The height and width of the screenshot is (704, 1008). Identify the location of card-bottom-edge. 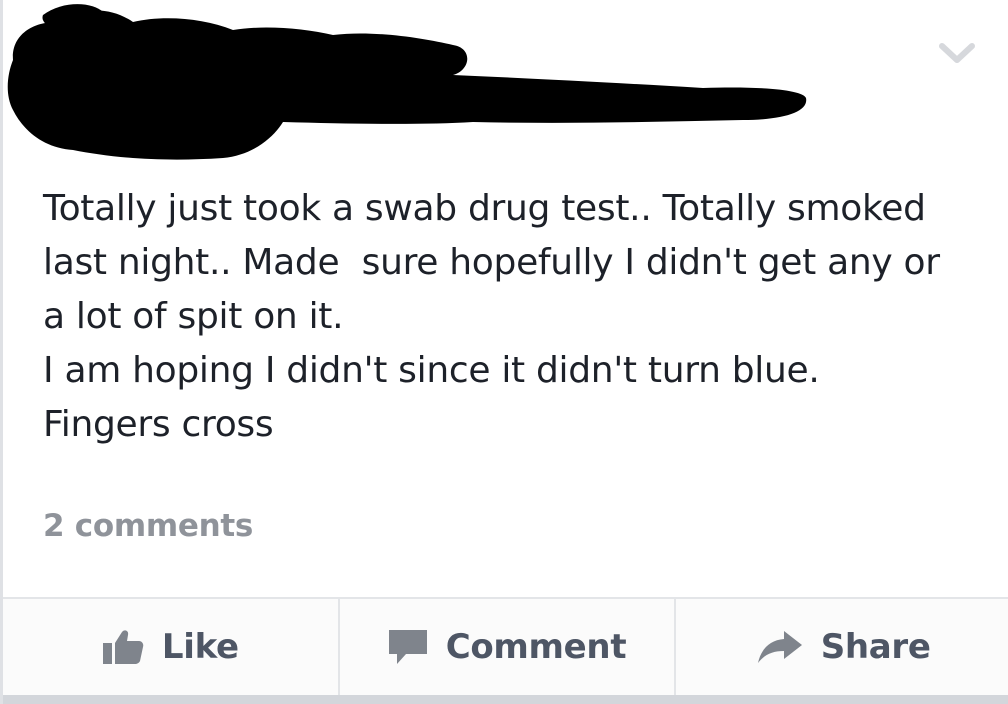
(505, 699).